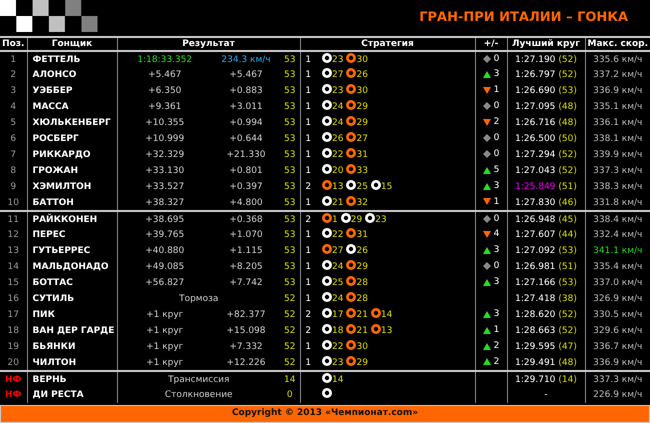  I want to click on status-cell: Тормоза, so click(198, 299).